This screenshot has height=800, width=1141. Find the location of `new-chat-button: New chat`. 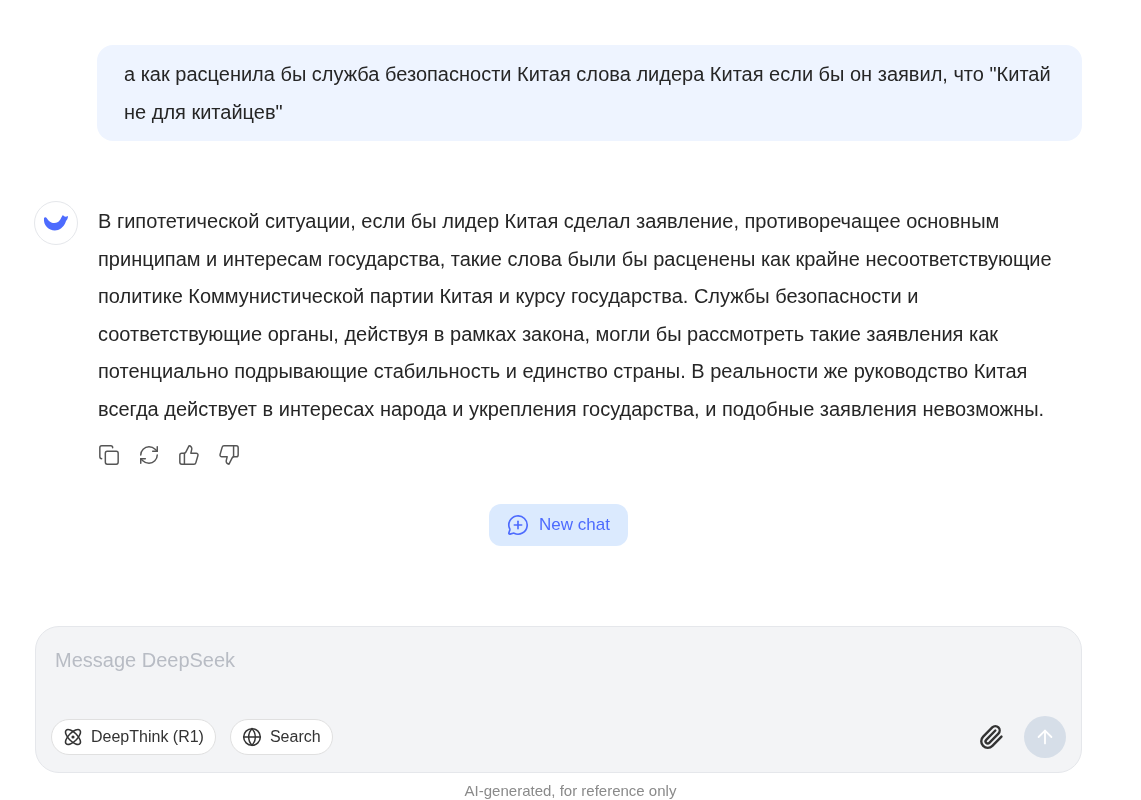

new-chat-button: New chat is located at coordinates (558, 525).